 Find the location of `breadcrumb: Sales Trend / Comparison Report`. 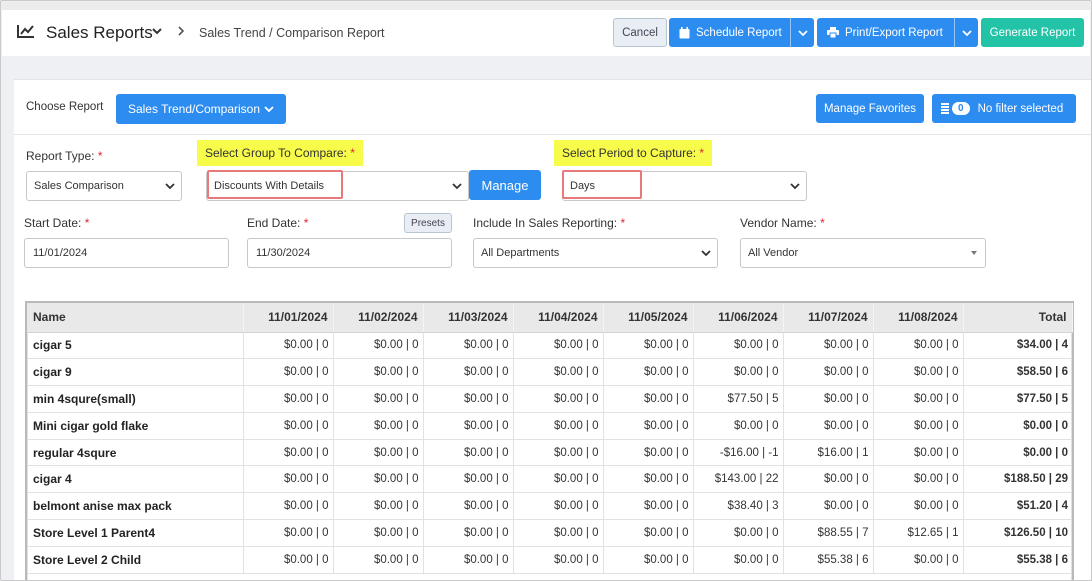

breadcrumb: Sales Trend / Comparison Report is located at coordinates (292, 33).